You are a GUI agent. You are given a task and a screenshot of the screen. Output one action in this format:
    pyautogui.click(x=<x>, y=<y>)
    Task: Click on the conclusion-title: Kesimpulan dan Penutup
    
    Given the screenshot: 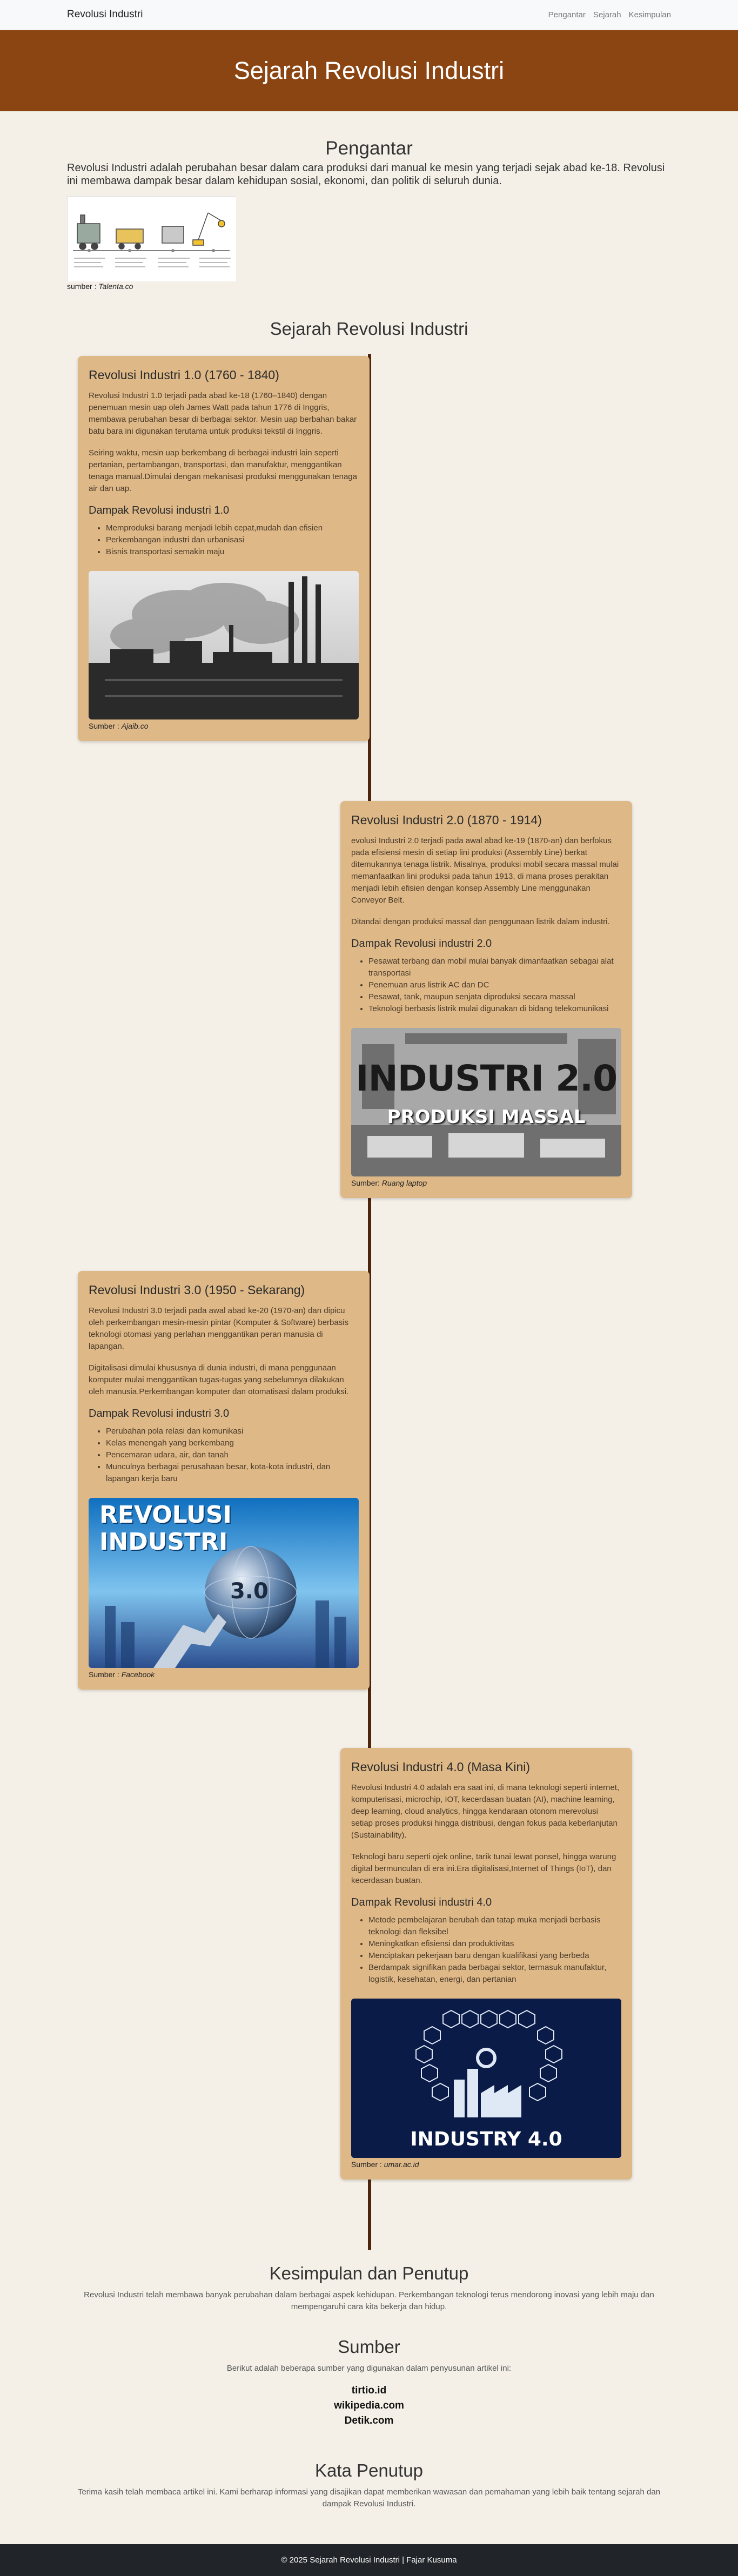 What is the action you would take?
    pyautogui.click(x=369, y=2273)
    